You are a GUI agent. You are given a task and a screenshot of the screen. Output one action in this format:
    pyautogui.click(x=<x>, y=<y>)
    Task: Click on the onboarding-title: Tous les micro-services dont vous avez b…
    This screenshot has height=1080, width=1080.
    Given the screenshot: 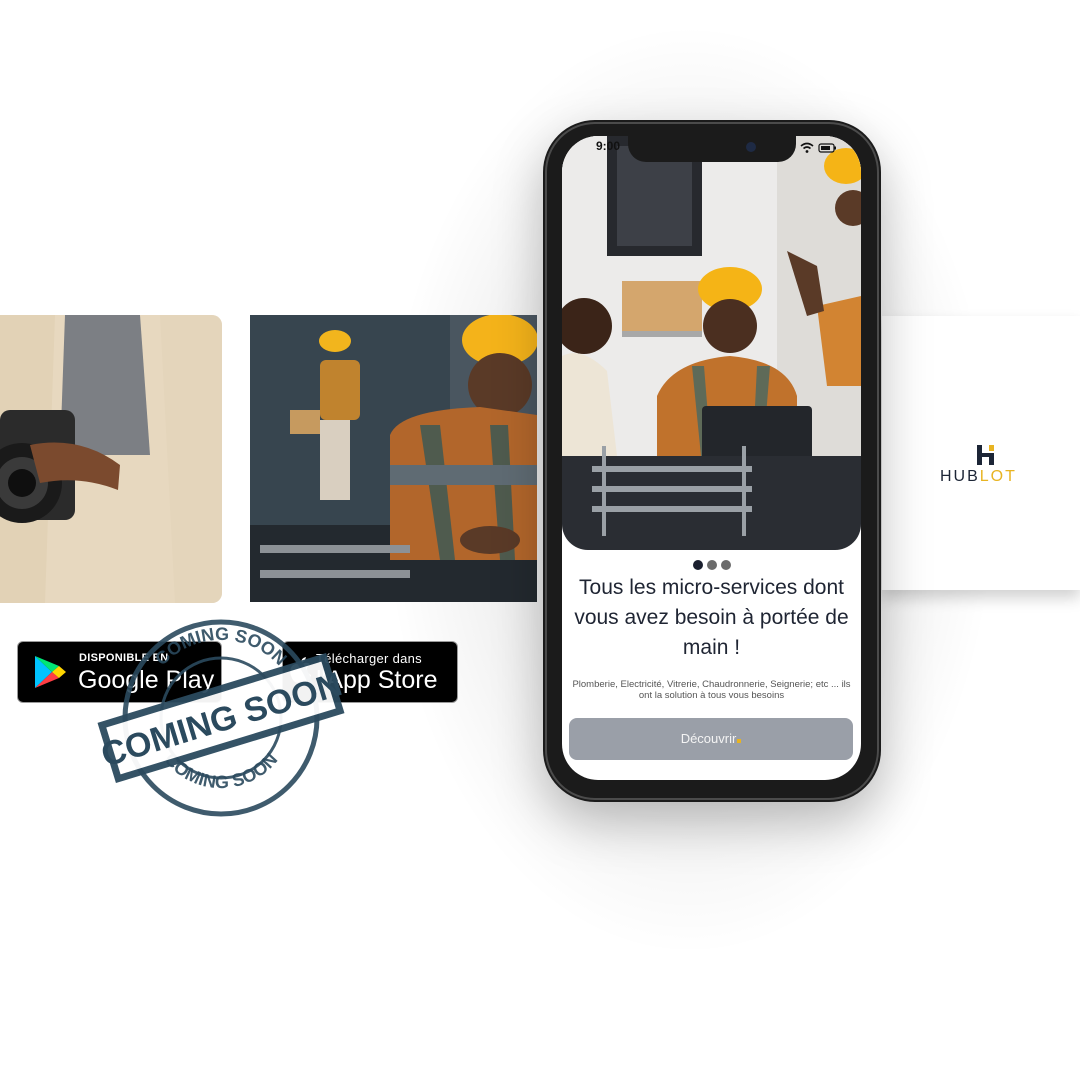 What is the action you would take?
    pyautogui.click(x=711, y=617)
    